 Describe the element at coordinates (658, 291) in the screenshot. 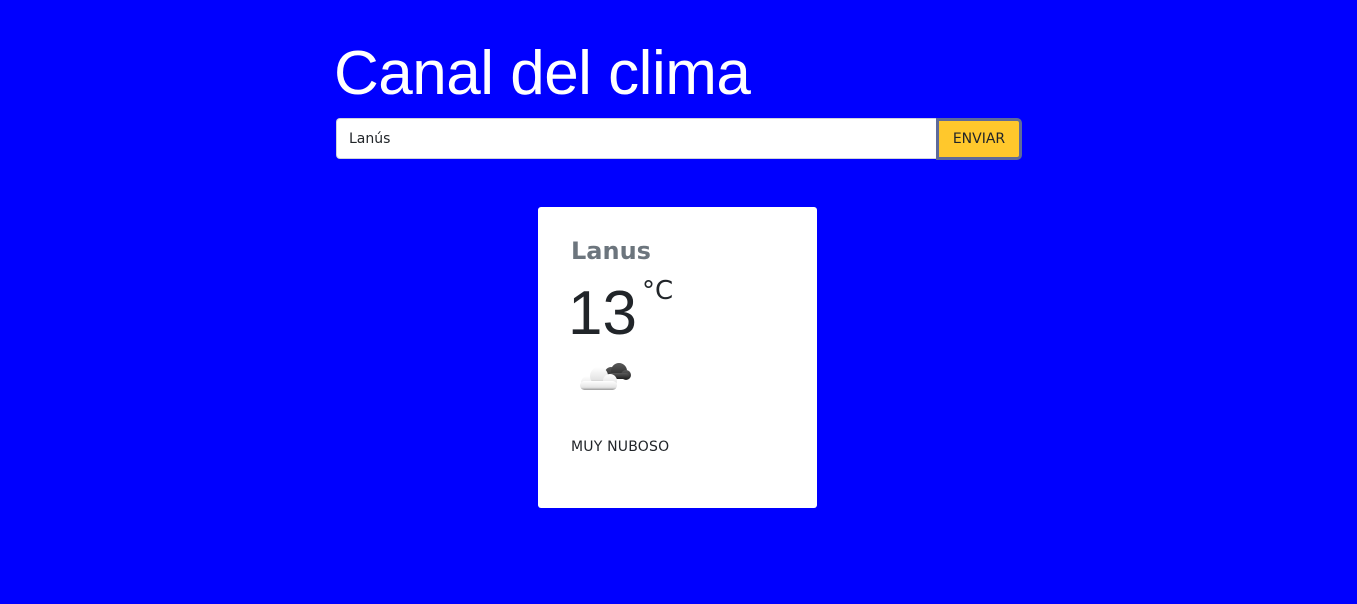

I see `temperature-unit: °C` at that location.